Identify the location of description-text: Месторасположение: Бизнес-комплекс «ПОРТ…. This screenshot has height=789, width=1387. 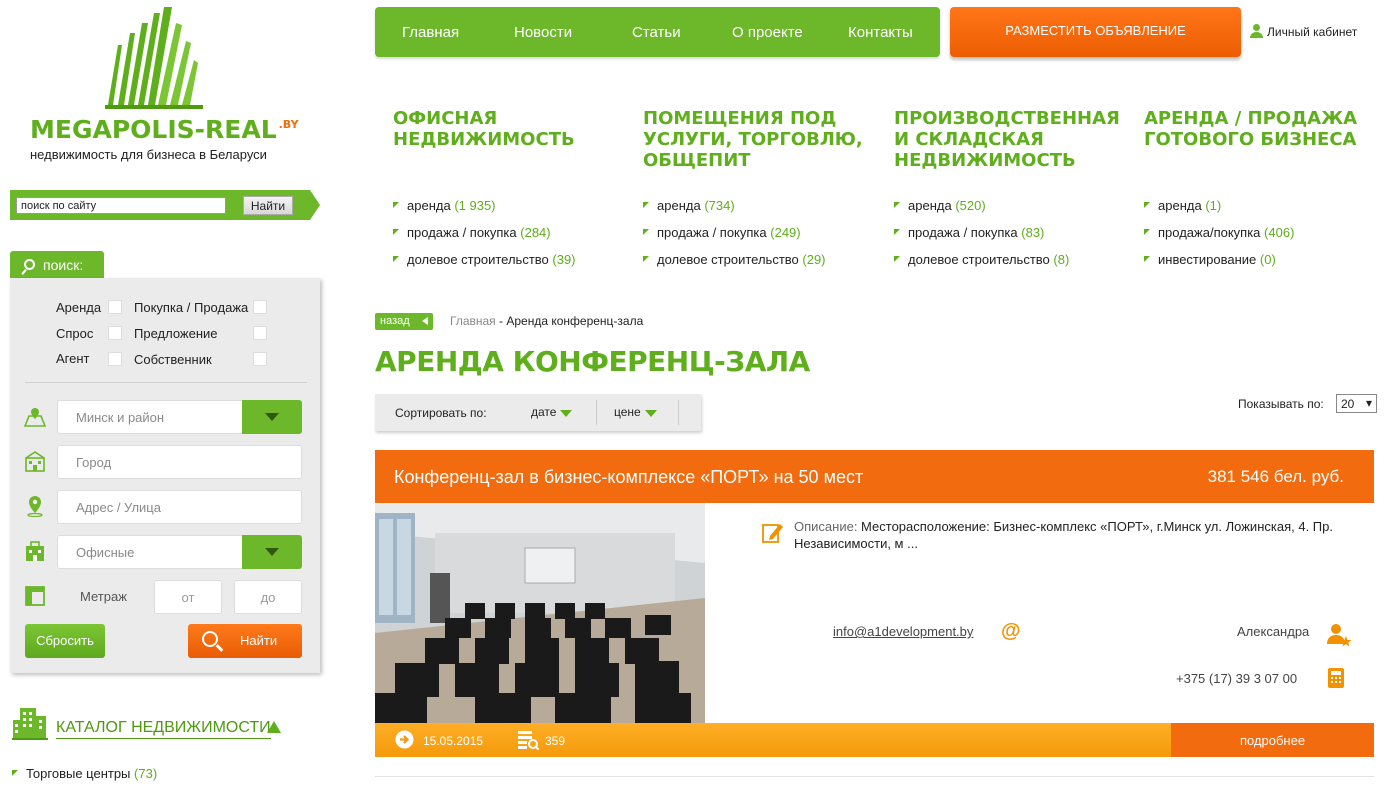
(1063, 535).